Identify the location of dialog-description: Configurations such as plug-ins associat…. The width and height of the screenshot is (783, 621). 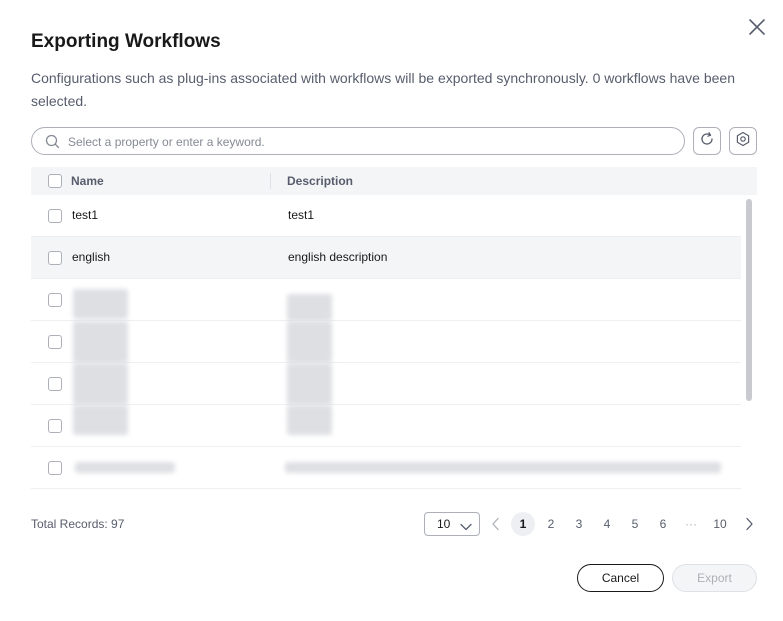
(383, 89).